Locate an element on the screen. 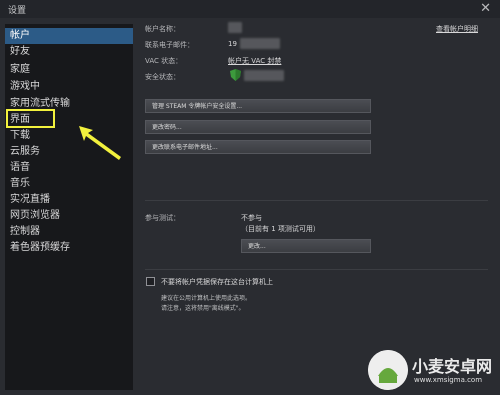 This screenshot has width=500, height=395. sidebar-item-web-browser: 网页浏览器 is located at coordinates (69, 216).